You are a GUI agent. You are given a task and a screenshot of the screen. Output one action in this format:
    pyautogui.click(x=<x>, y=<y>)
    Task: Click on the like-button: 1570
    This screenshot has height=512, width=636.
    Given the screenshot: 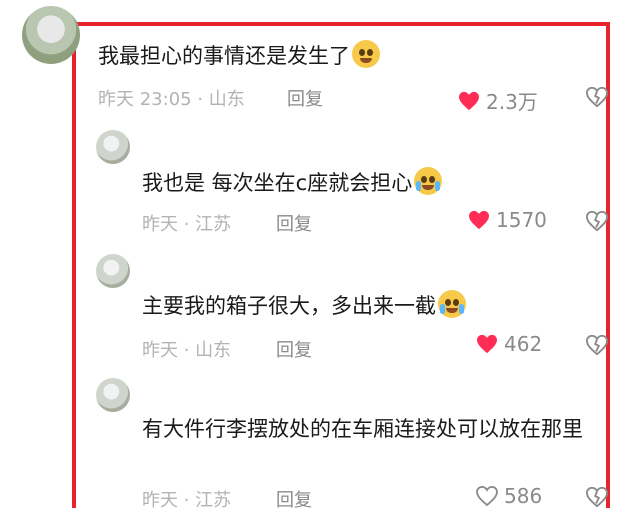 What is the action you would take?
    pyautogui.click(x=507, y=220)
    